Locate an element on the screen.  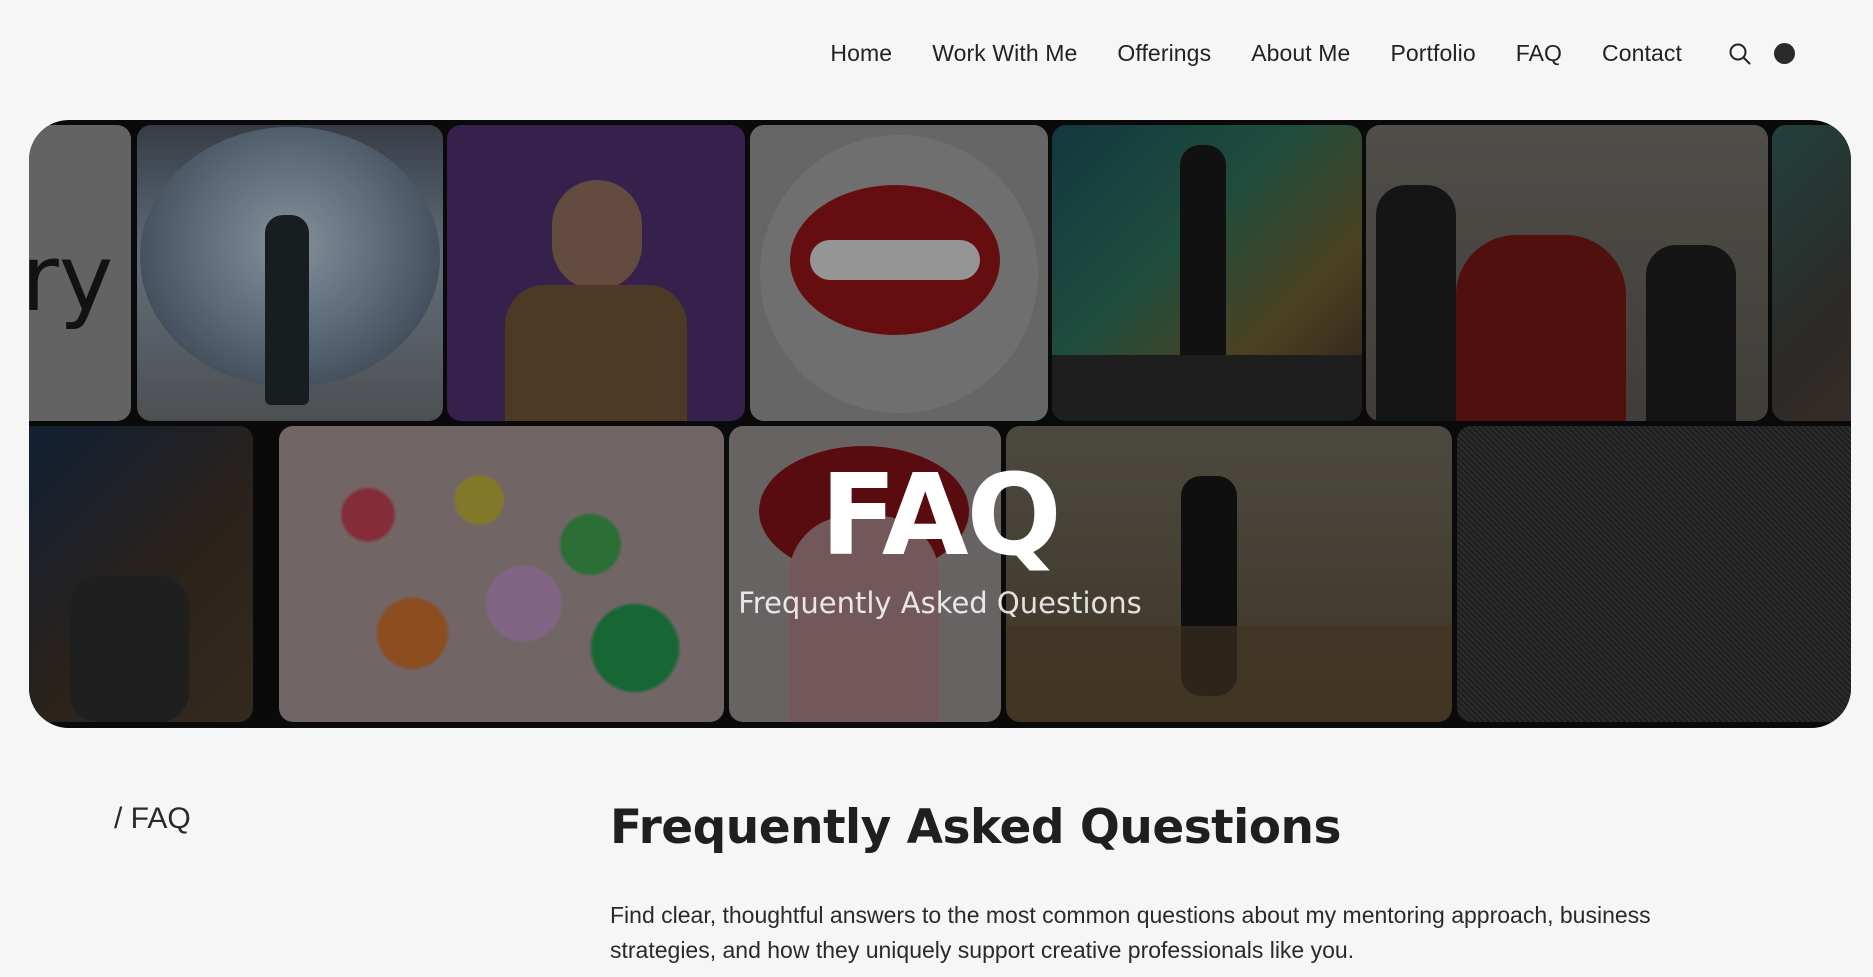
nav-item-work-with-me: Work With Me is located at coordinates (1004, 53).